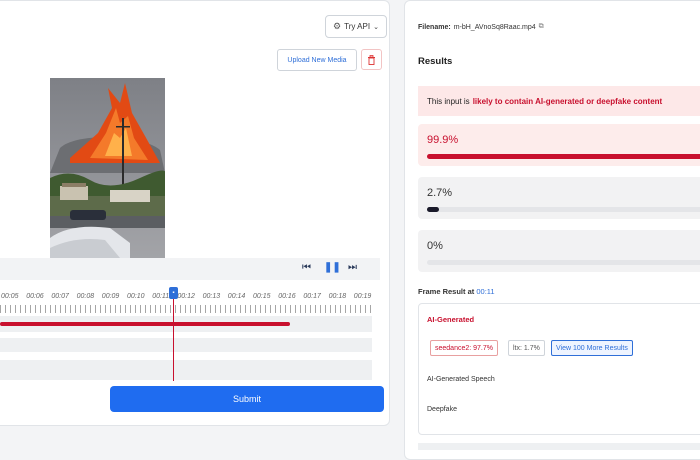  Describe the element at coordinates (110, 296) in the screenshot. I see `timeline-time-label: 00:09` at that location.